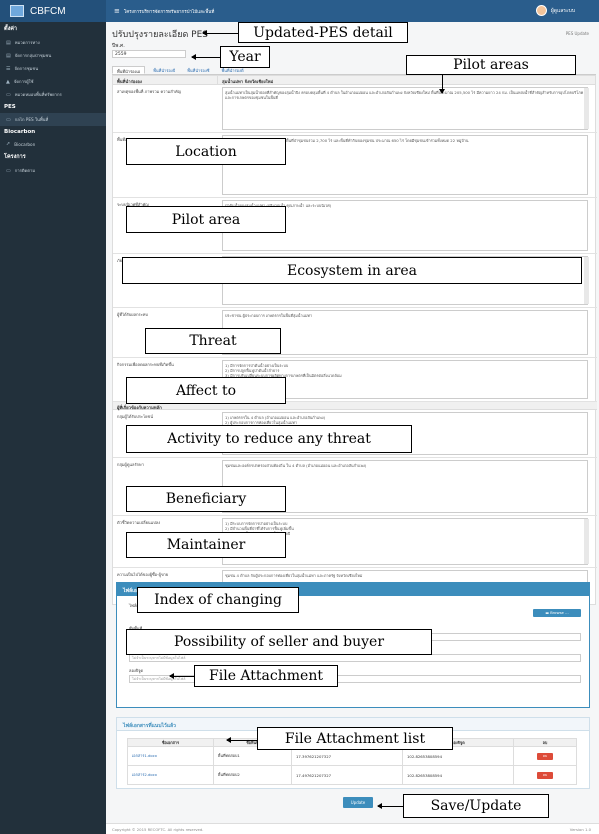  Describe the element at coordinates (132, 314) in the screenshot. I see `affect-label: ผู้ที่ได้รับผลกระทบ` at that location.